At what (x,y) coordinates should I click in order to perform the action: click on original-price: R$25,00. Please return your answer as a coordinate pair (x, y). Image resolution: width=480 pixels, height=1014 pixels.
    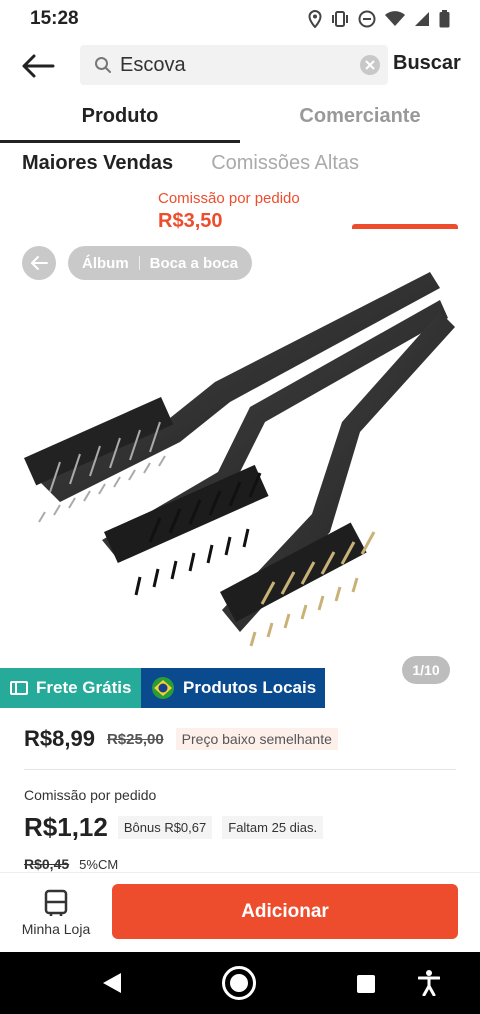
    Looking at the image, I should click on (135, 739).